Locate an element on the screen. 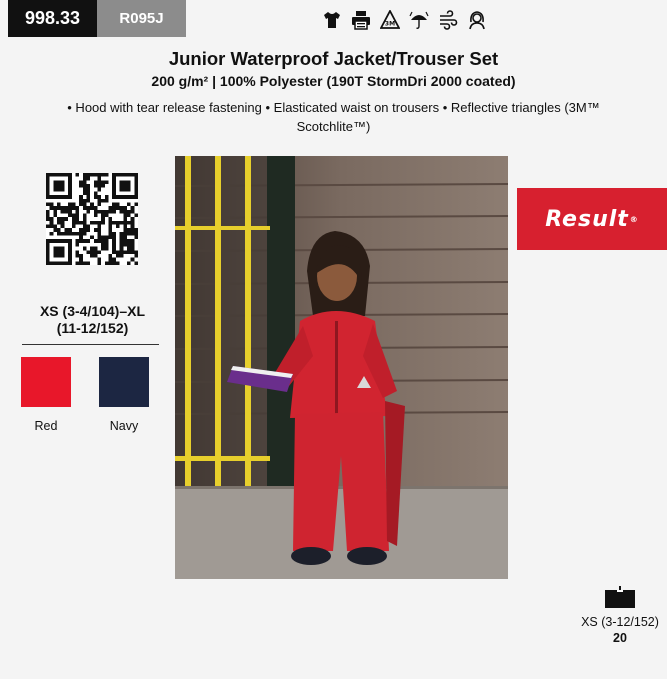 The height and width of the screenshot is (679, 667). brand-logo: Result ® is located at coordinates (592, 219).